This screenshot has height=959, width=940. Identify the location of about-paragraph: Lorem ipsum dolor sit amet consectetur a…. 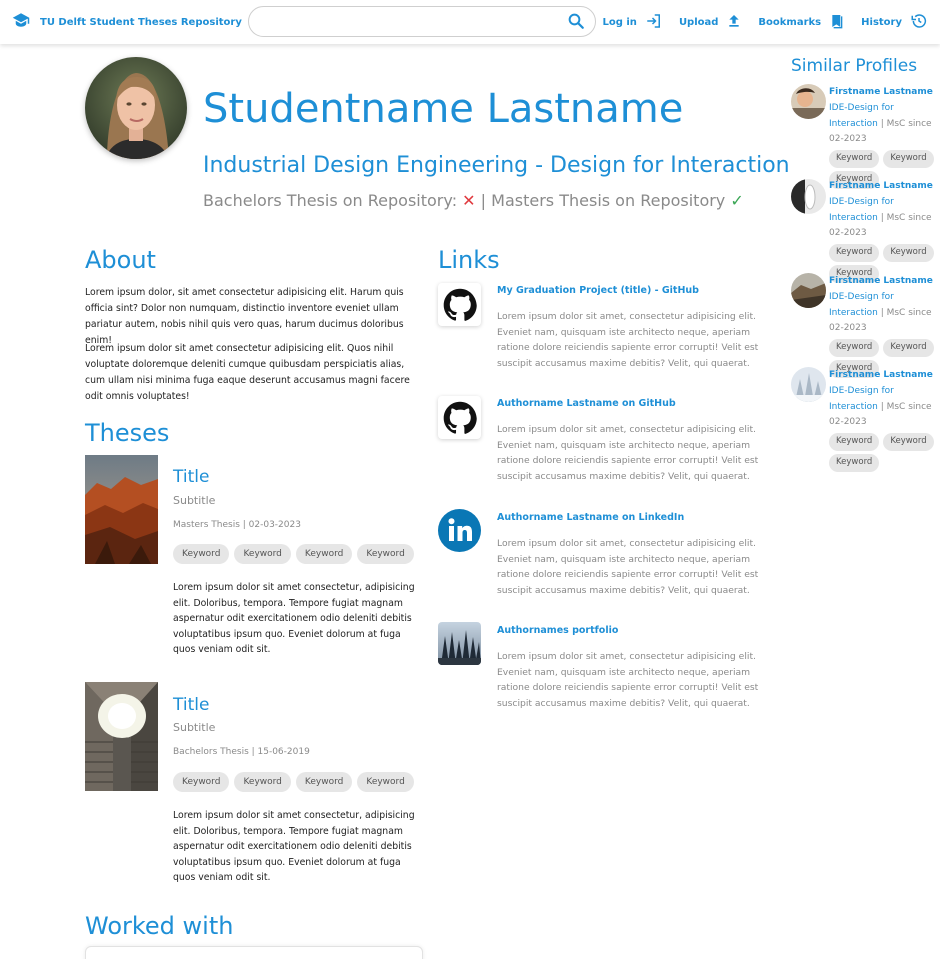
(247, 372).